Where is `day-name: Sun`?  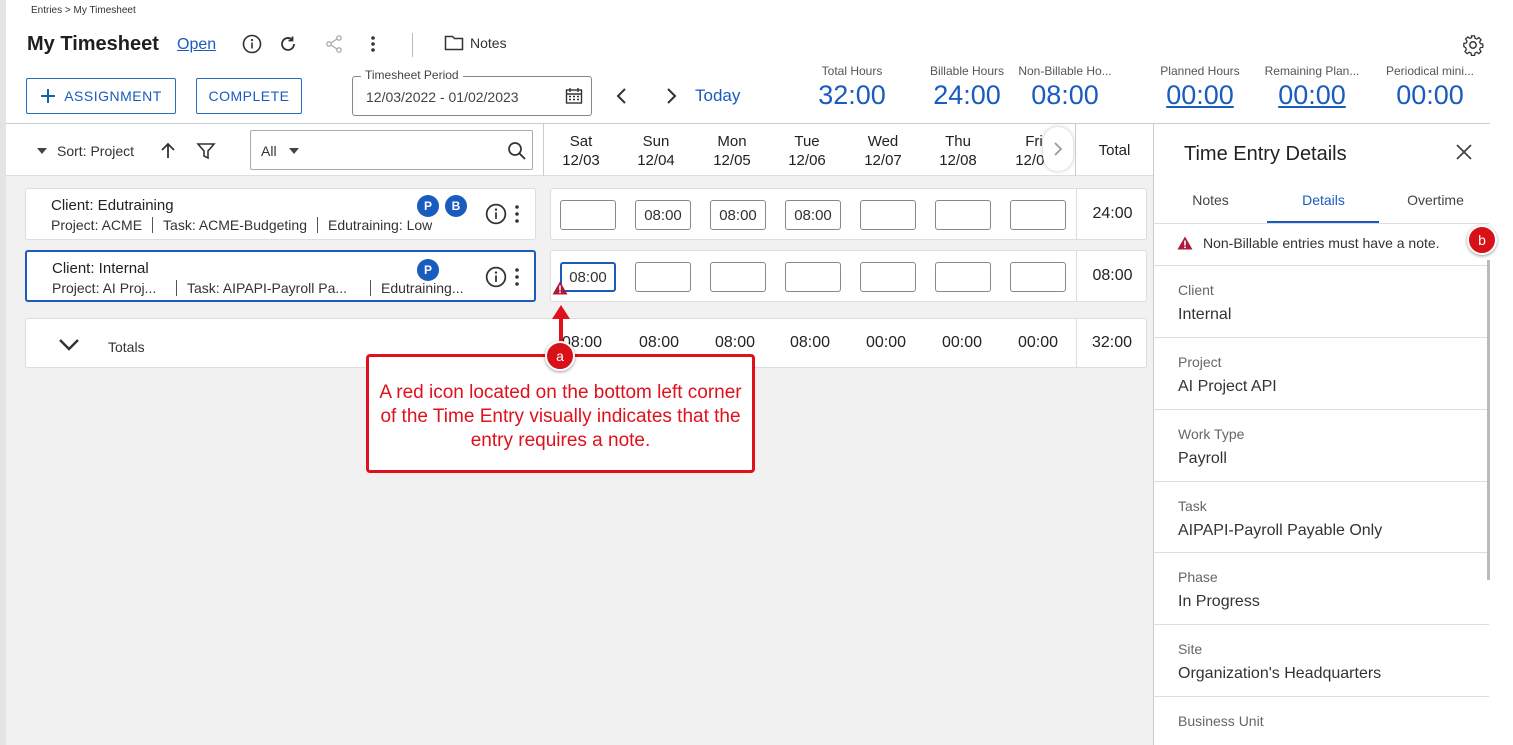
day-name: Sun is located at coordinates (656, 141).